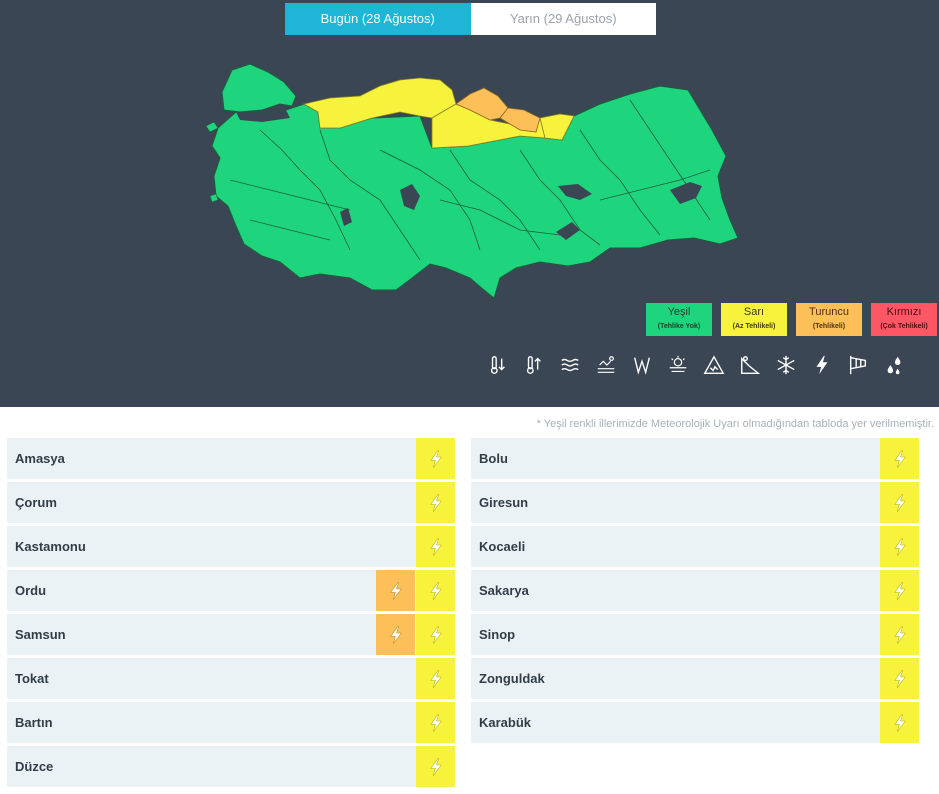 This screenshot has height=794, width=939. I want to click on province-row: Amasya, so click(231, 458).